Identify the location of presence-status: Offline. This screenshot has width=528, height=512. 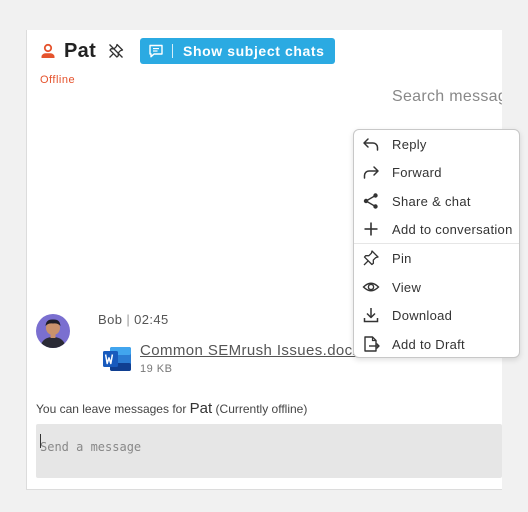
(58, 80).